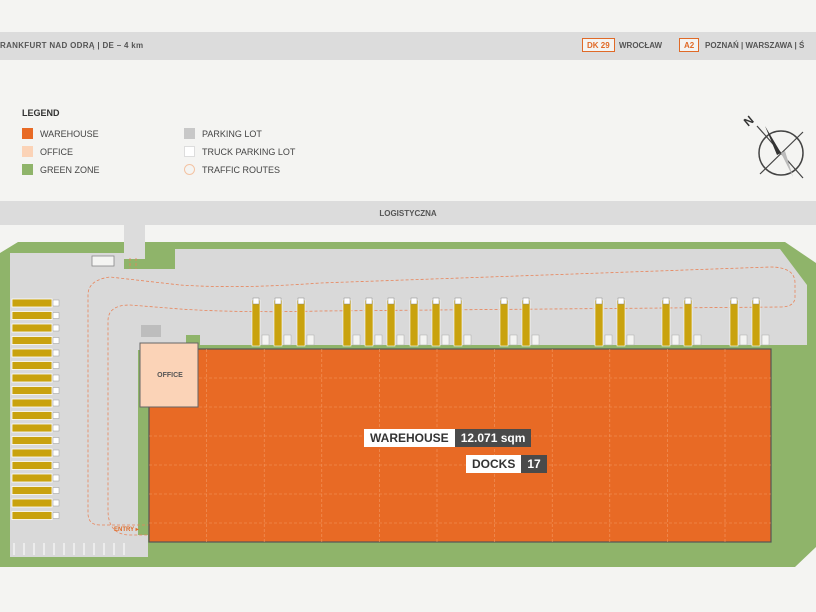  I want to click on compass-icon: N, so click(772, 146).